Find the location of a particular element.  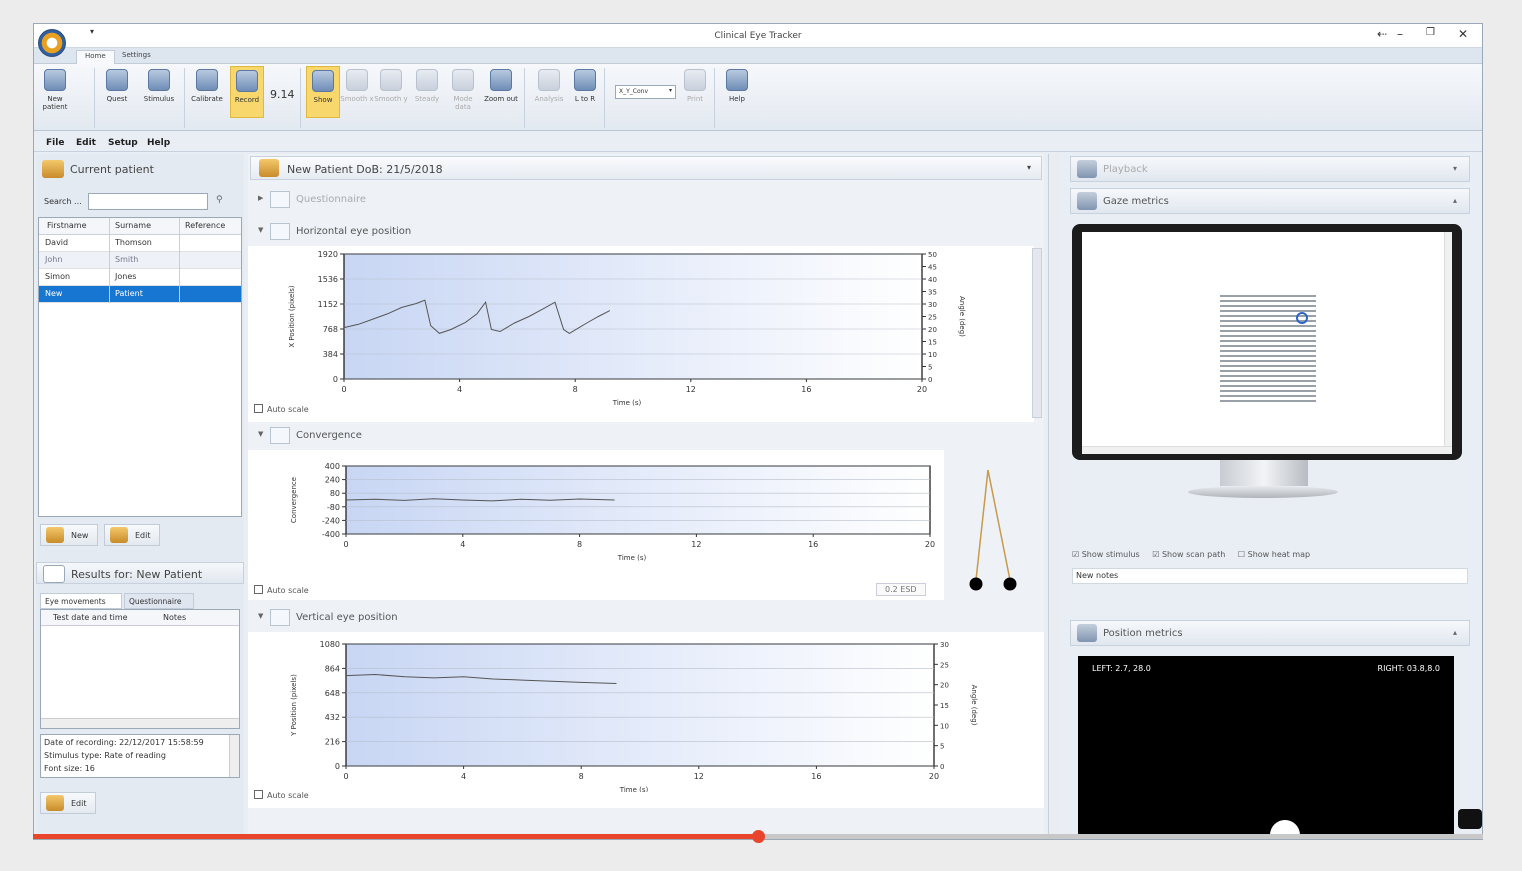

col-firstname: Firstname is located at coordinates (67, 225).